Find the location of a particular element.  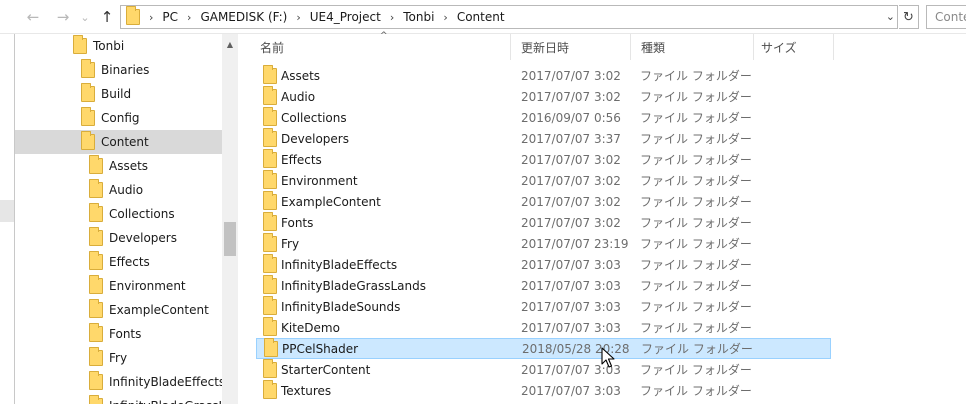

tree-item: Developers is located at coordinates (119, 238).